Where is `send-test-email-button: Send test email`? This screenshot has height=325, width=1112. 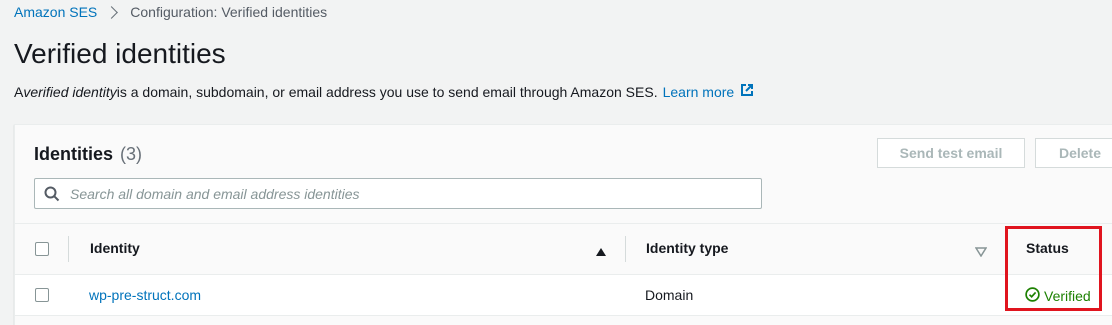 send-test-email-button: Send test email is located at coordinates (951, 153).